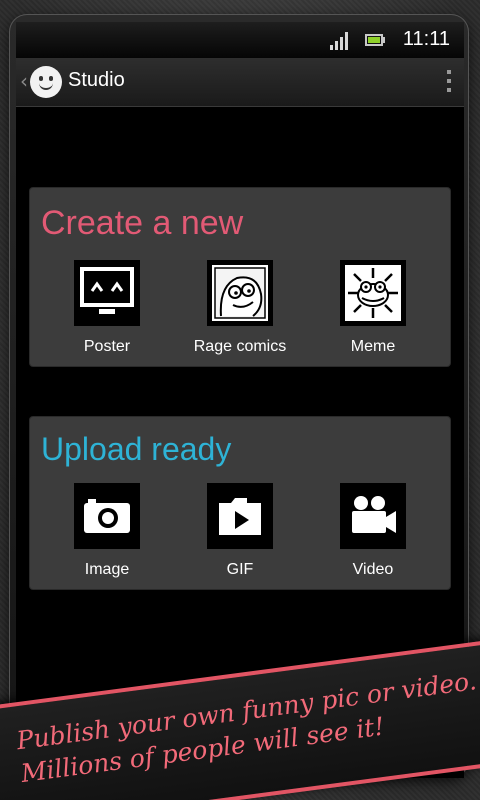  I want to click on signal-icon, so click(341, 41).